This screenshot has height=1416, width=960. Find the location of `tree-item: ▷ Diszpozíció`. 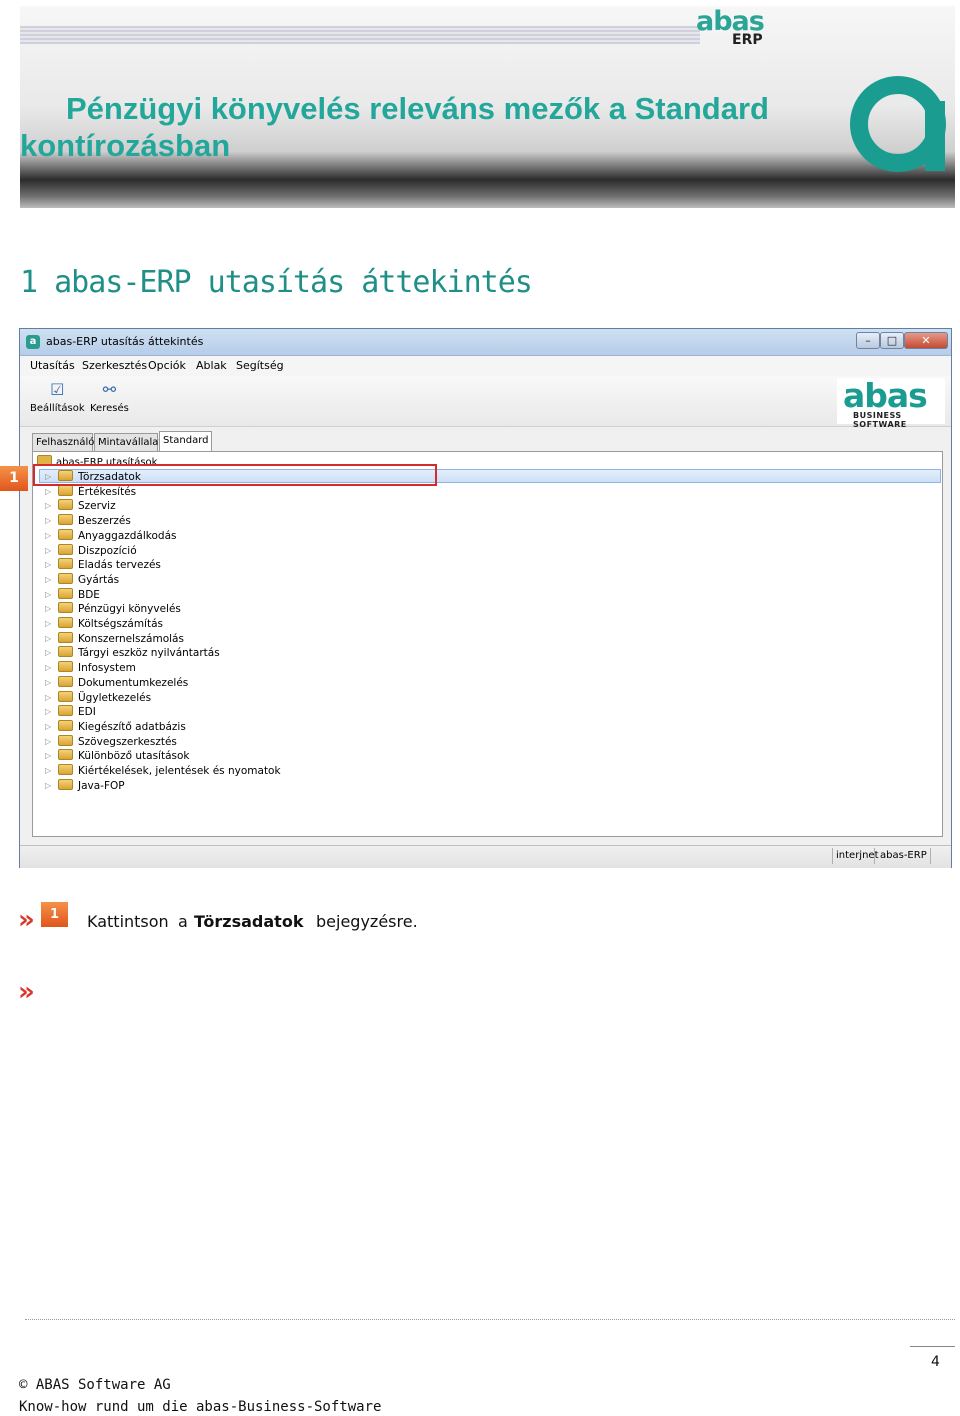

tree-item: ▷ Diszpozíció is located at coordinates (91, 550).